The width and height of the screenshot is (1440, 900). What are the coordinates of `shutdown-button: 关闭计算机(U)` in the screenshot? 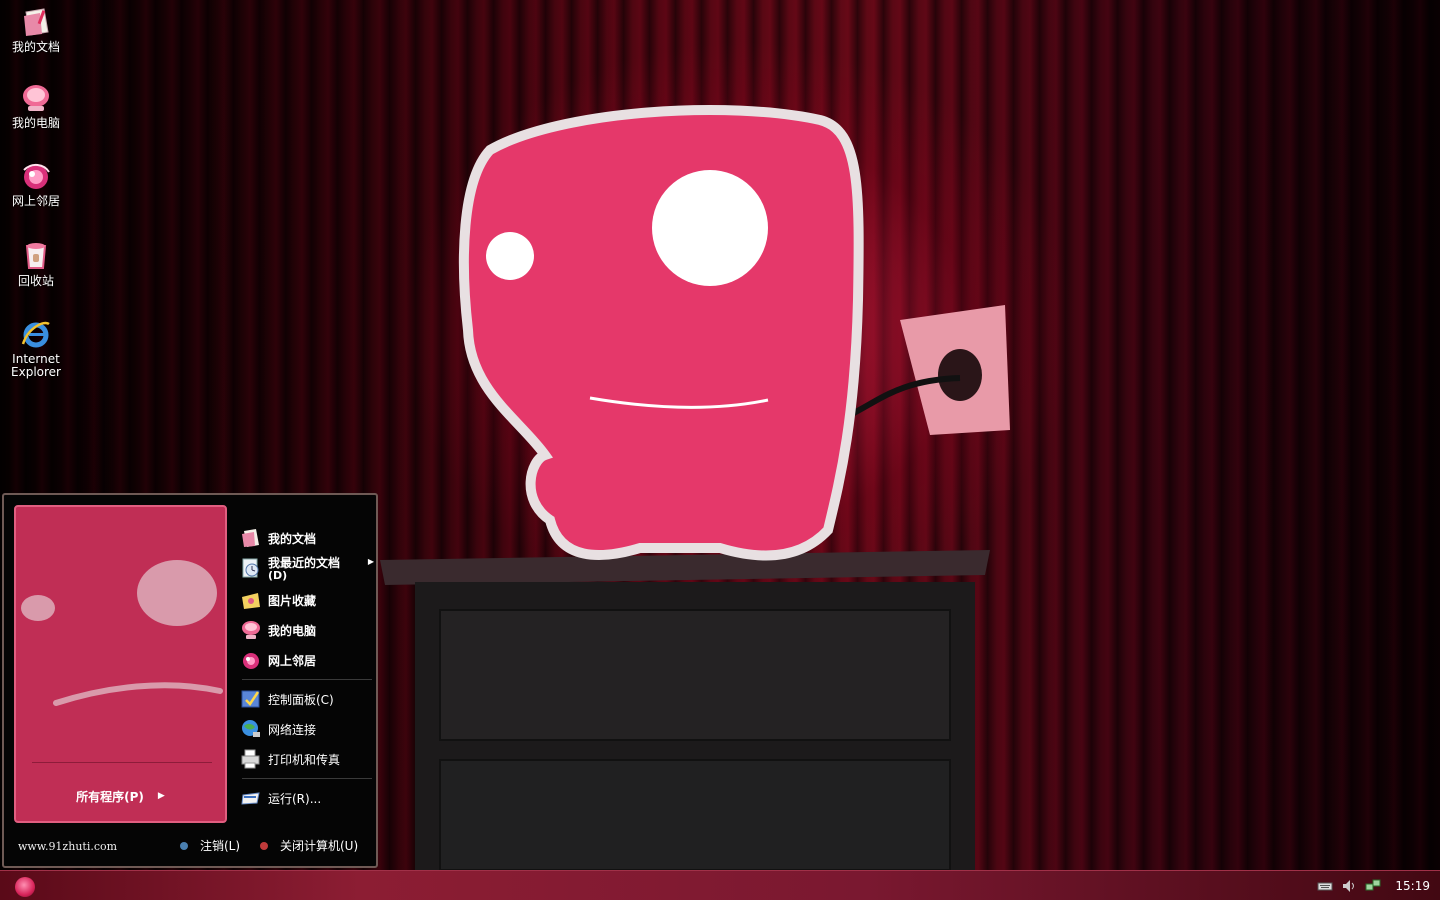 It's located at (309, 845).